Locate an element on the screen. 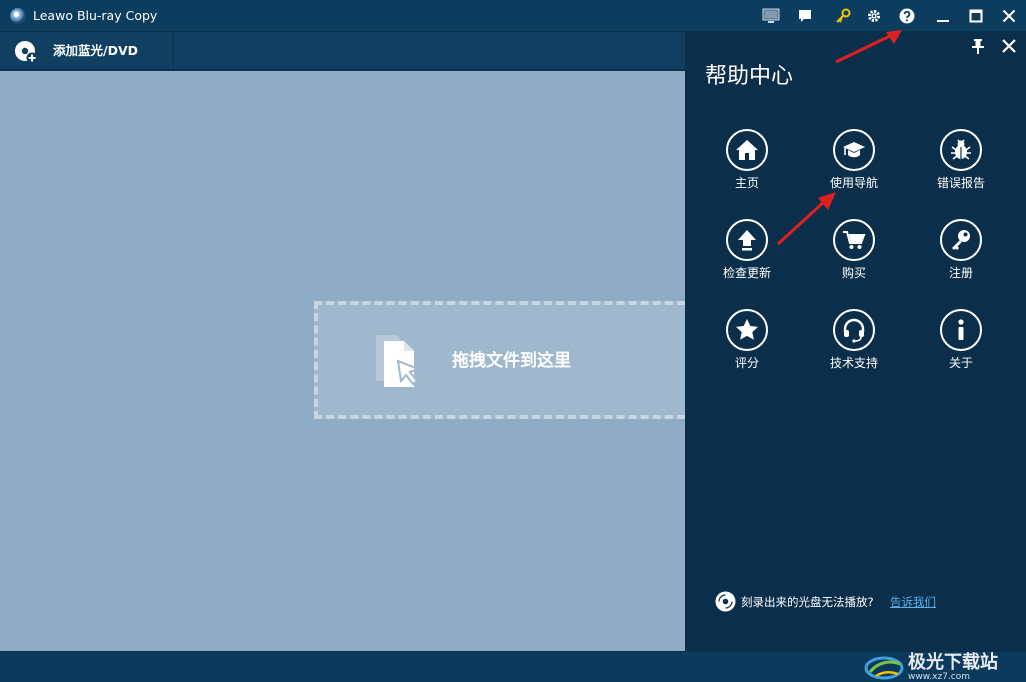  status-bar: 极光下载站 www.xz7.com is located at coordinates (513, 666).